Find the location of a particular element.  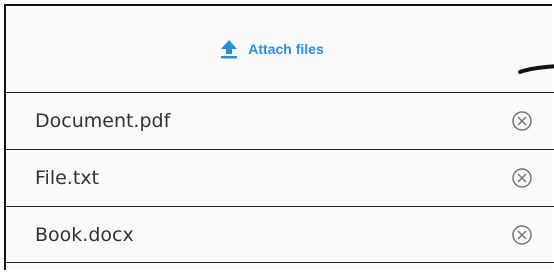

file-name: File.txt is located at coordinates (67, 178).